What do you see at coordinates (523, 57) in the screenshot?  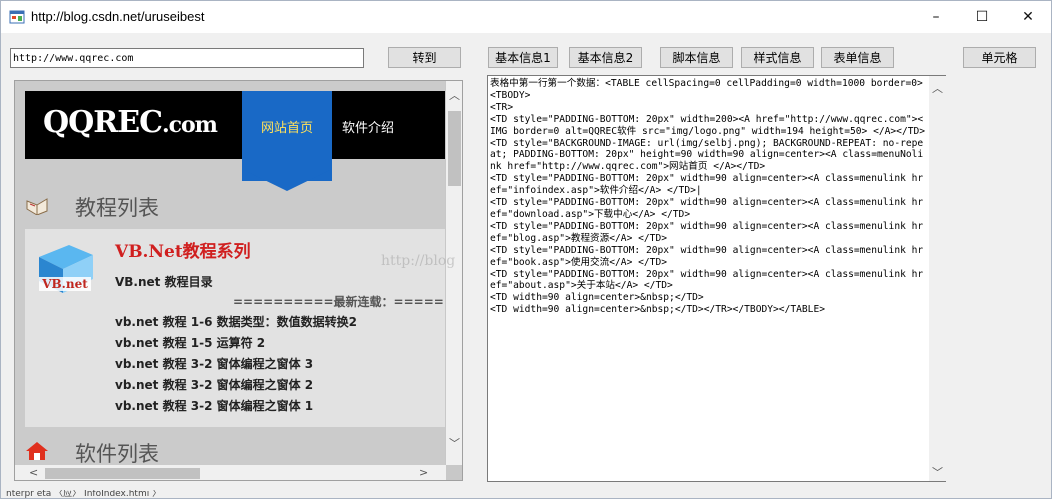 I see `basic-info1-button: 基本信息1` at bounding box center [523, 57].